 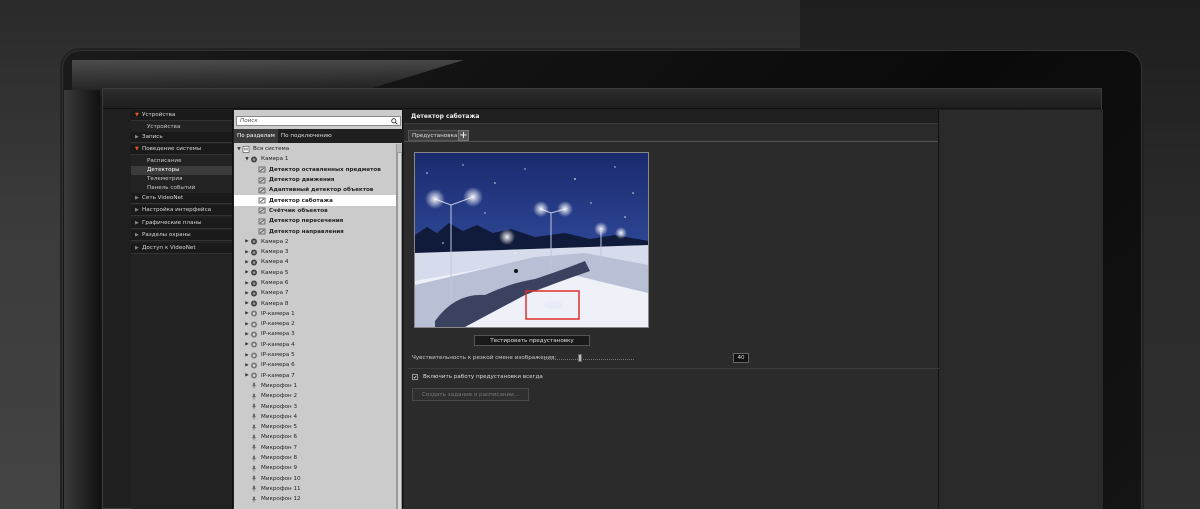 I want to click on nav-group-5: ▶ Графические планы, so click(x=181, y=223).